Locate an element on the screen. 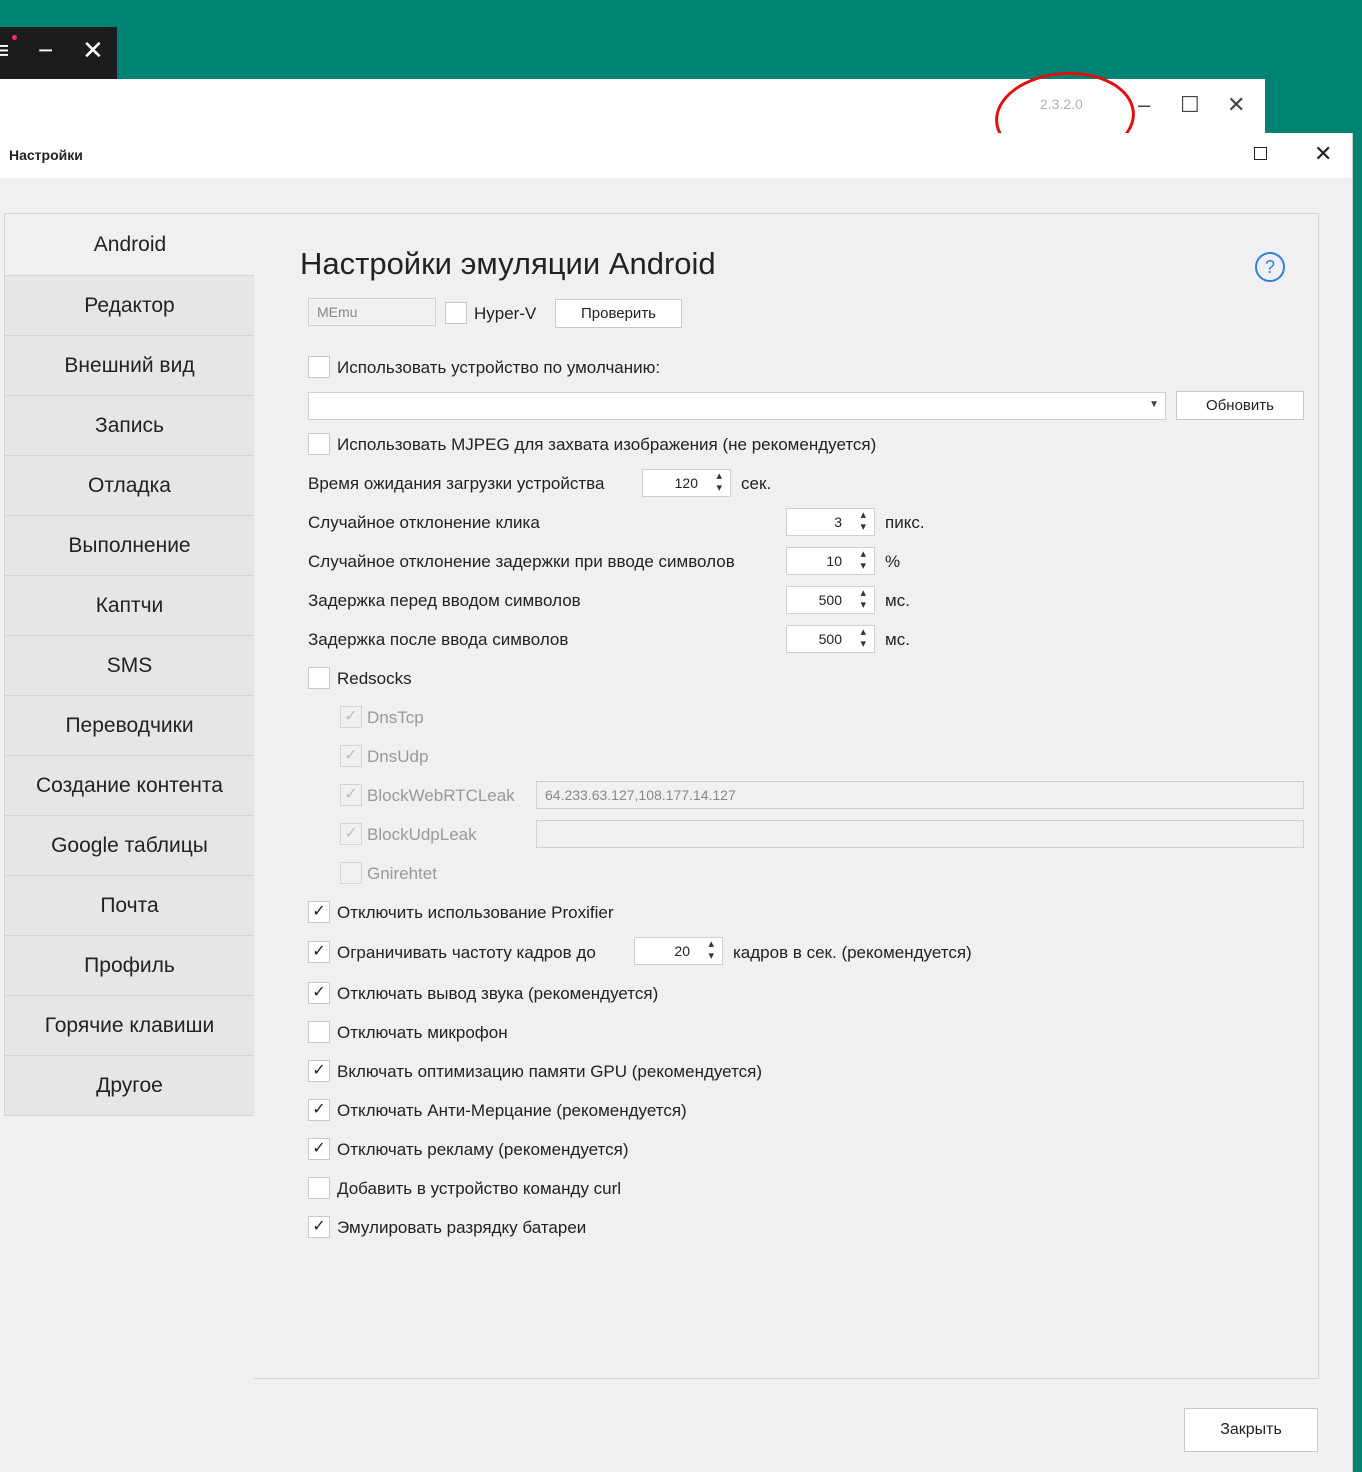  redsocks-label: Redsocks is located at coordinates (374, 678).